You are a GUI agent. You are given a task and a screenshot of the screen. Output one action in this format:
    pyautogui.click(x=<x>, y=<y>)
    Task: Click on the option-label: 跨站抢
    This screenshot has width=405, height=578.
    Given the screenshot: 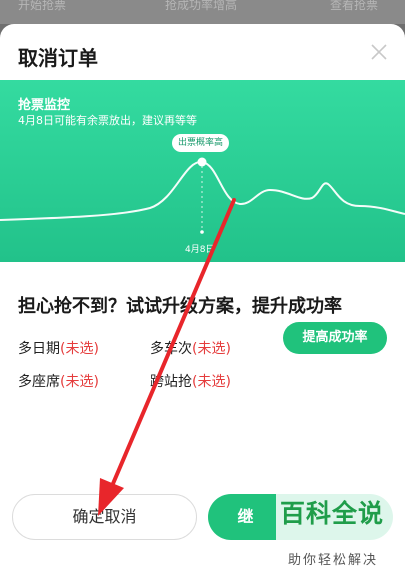 What is the action you would take?
    pyautogui.click(x=171, y=382)
    